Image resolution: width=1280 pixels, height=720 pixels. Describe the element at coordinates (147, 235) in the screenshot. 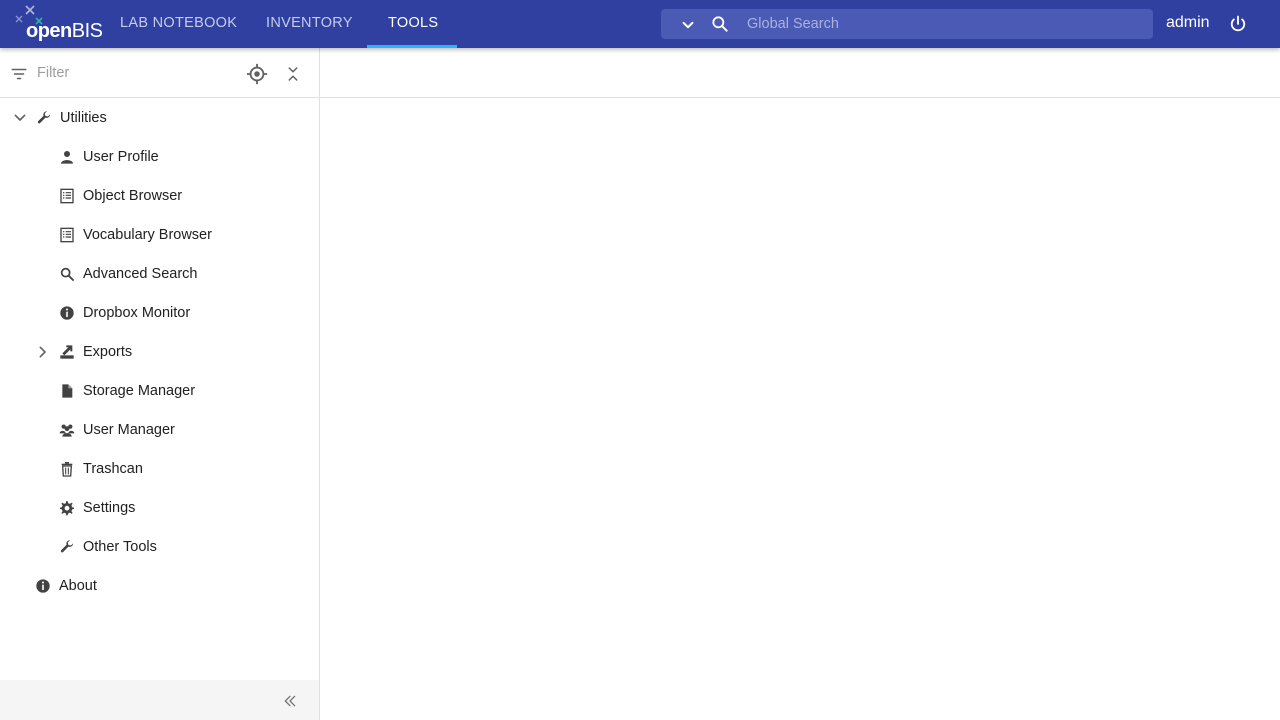

I see `tree-item-label: Vocabulary Browser` at that location.